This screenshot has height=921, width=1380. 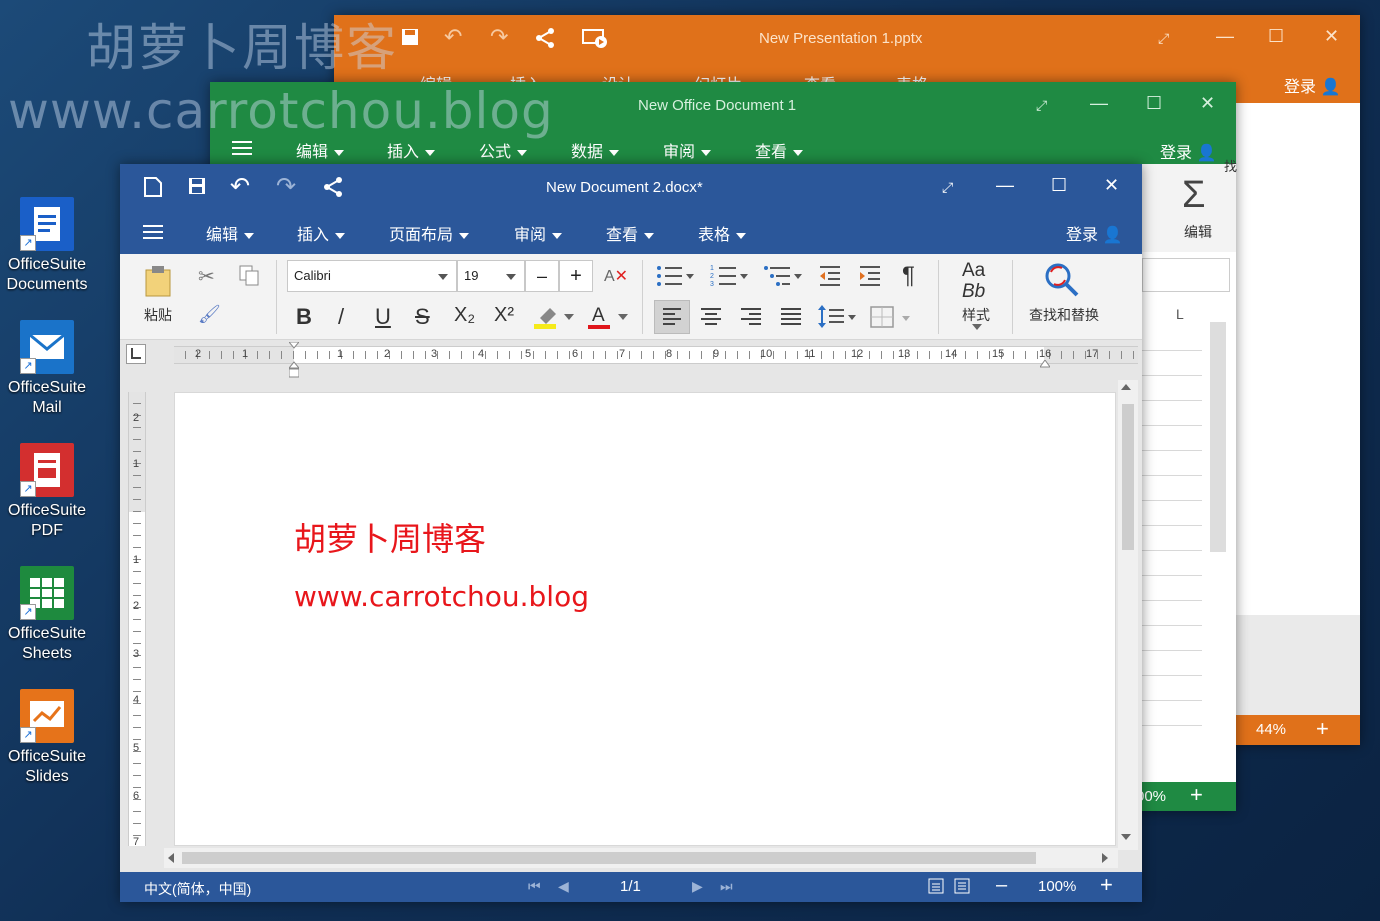 What do you see at coordinates (610, 317) in the screenshot?
I see `font-color-icon: A` at bounding box center [610, 317].